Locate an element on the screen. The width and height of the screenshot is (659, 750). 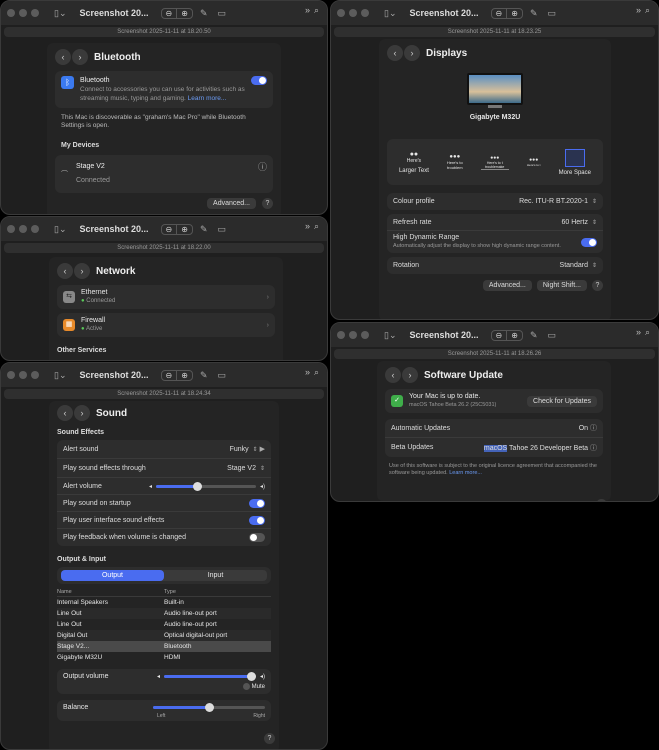
device-row: ⌒ Stage V2 Connected ⓘ is located at coordinates (164, 174).